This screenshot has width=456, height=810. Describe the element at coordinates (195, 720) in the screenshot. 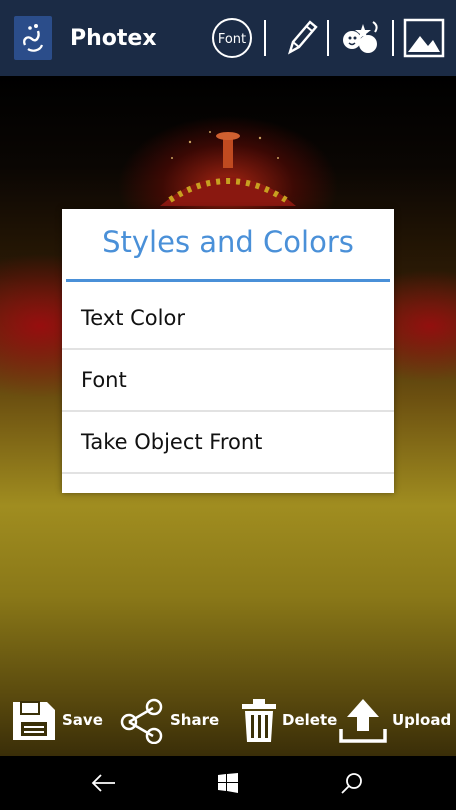

I see `share-label: Share` at that location.